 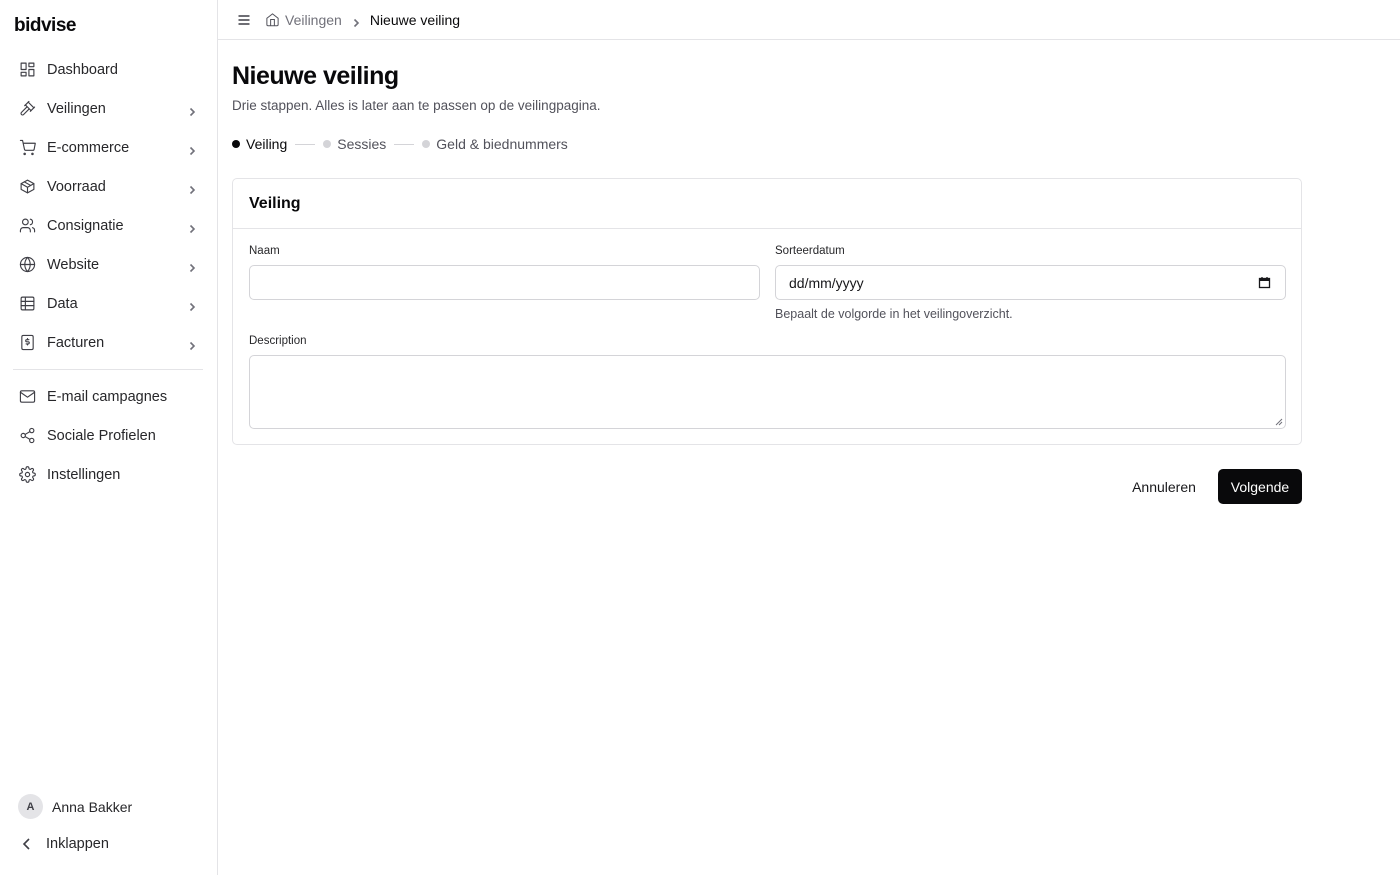 What do you see at coordinates (82, 69) in the screenshot?
I see `sidebar-item-label: Dashboard` at bounding box center [82, 69].